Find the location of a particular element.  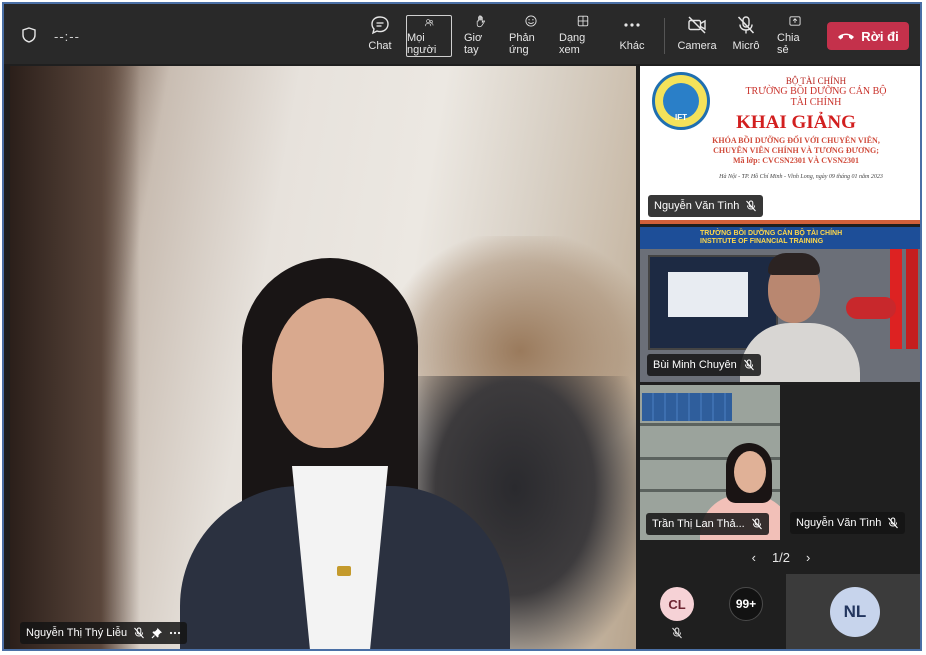

camera-button: Camera is located at coordinates (697, 35).